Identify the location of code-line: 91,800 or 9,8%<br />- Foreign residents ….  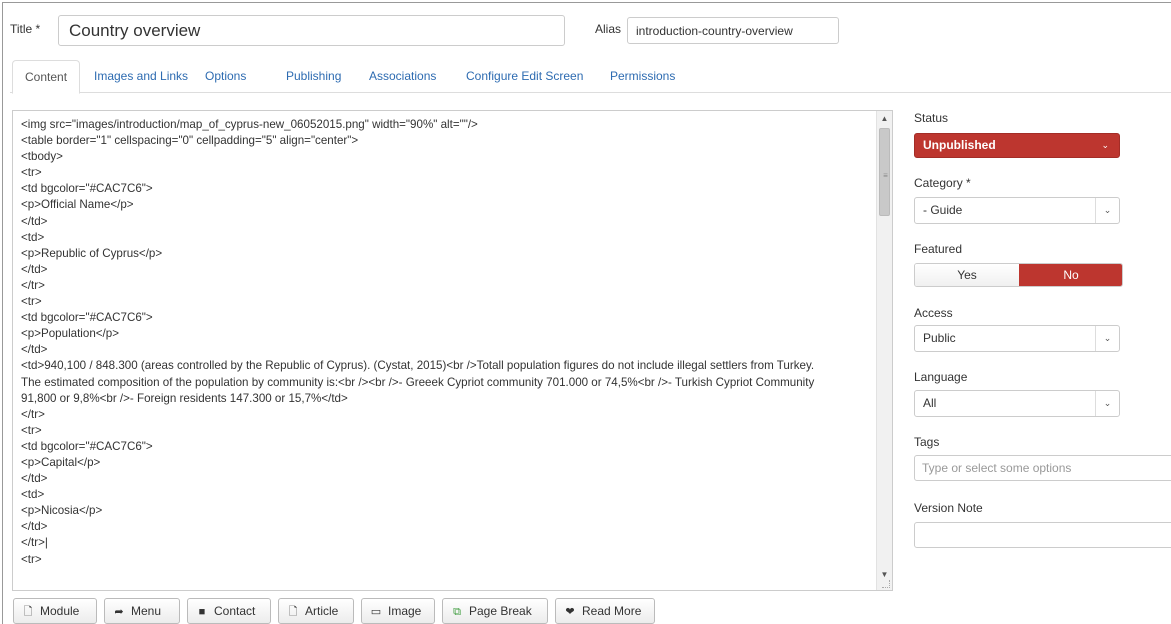
(450, 399).